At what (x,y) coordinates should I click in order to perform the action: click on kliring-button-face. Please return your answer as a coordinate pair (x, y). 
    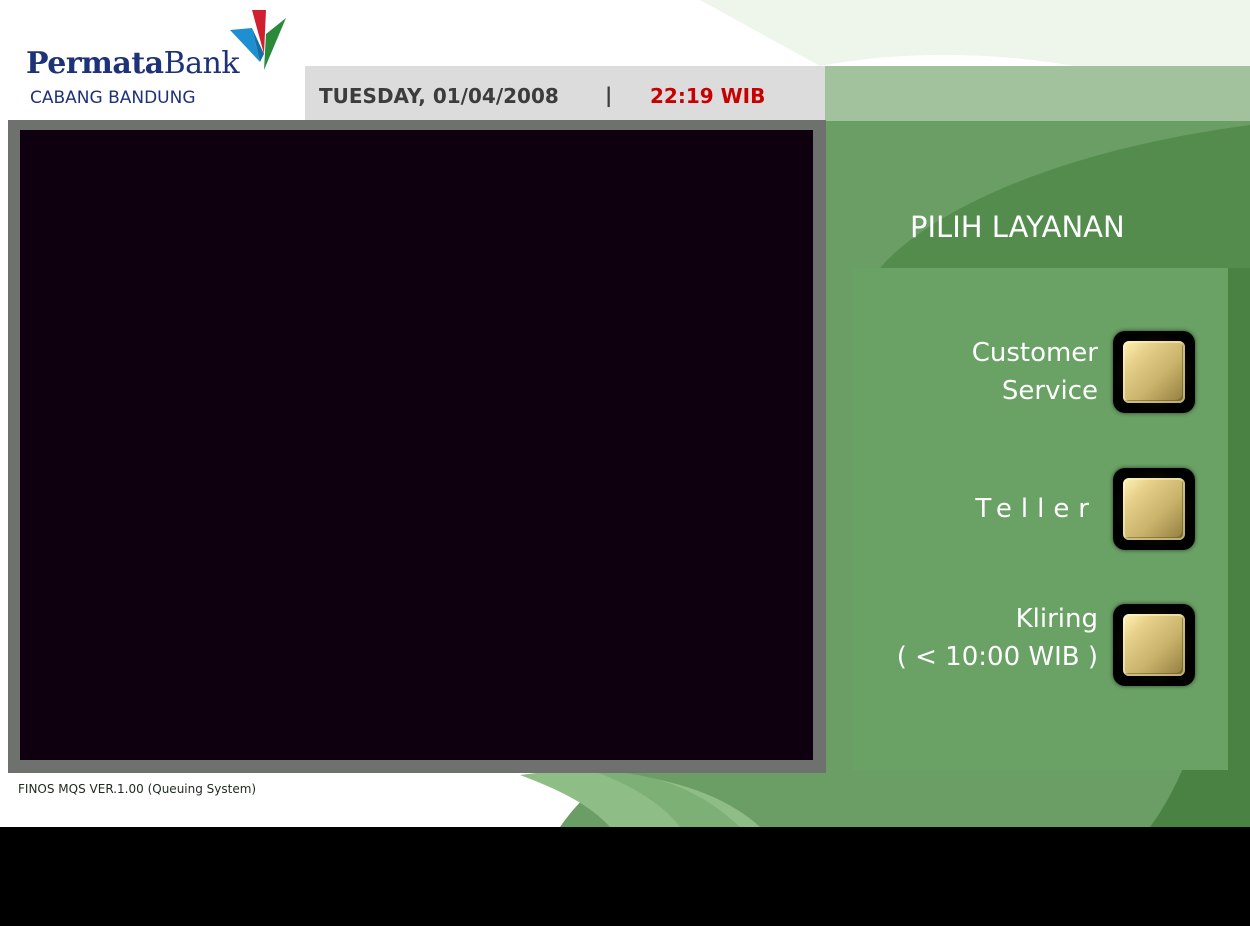
    Looking at the image, I should click on (1154, 645).